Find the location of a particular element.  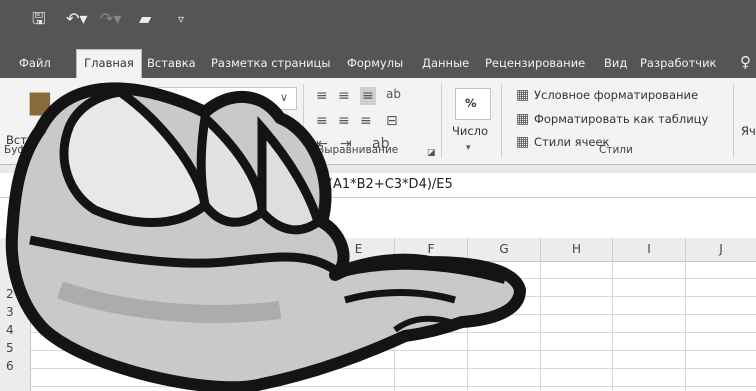

cells-group-partial: Яч is located at coordinates (748, 131).